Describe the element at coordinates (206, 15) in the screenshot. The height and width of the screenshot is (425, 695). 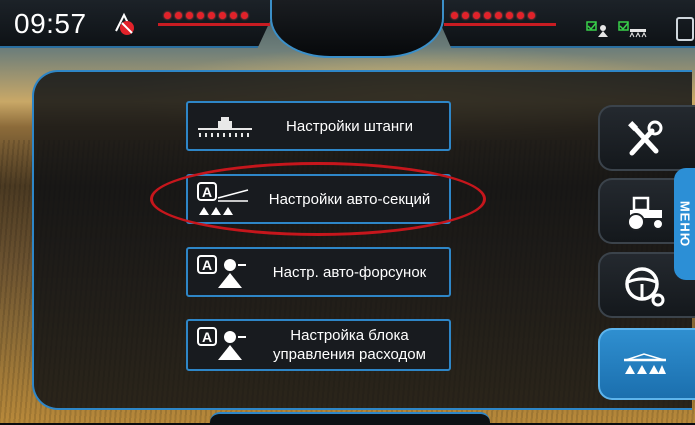
I see `left-section-indicators` at that location.